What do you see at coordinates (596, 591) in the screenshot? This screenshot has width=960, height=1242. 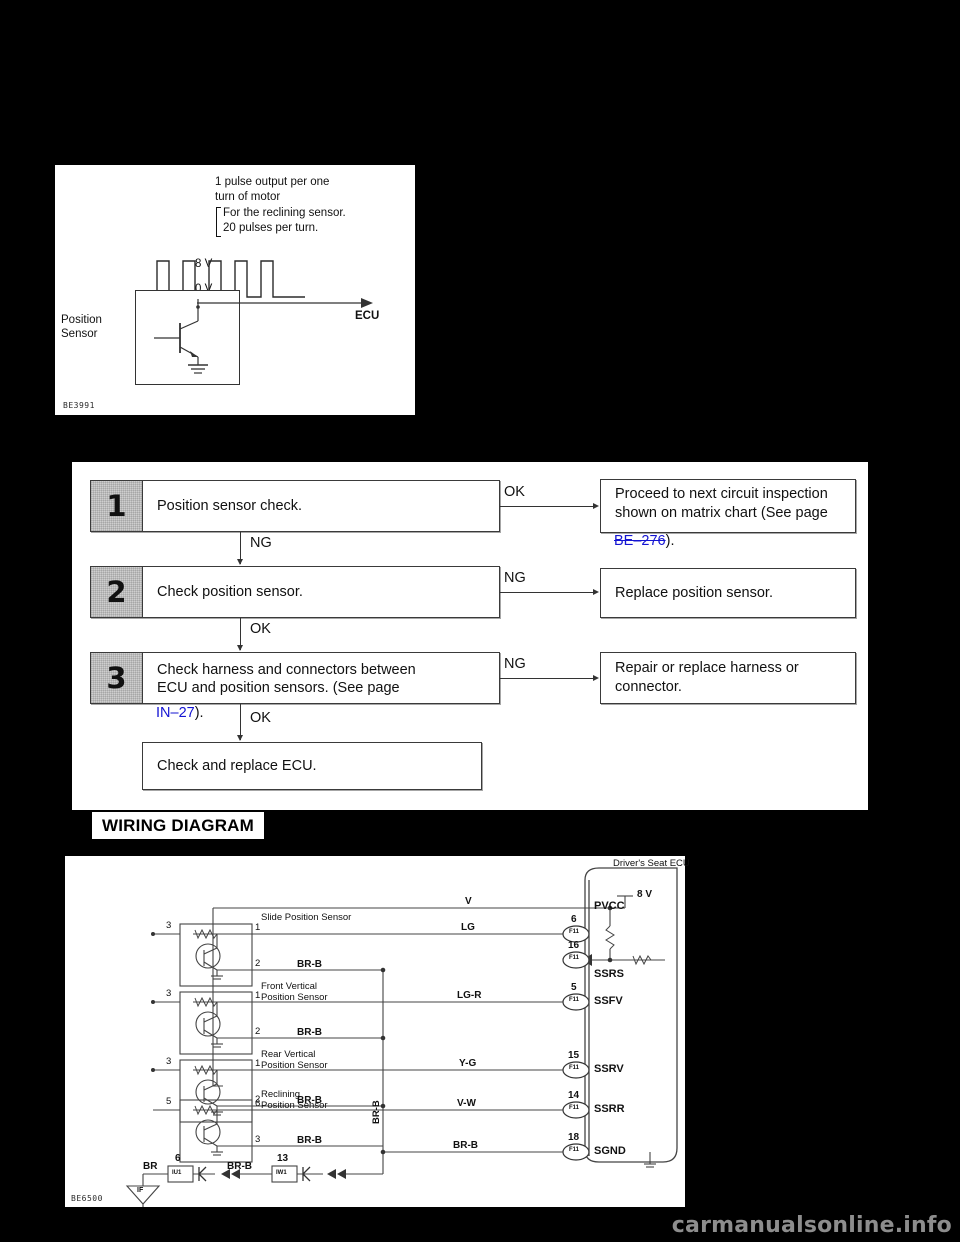 I see `flow-arrow-2-ng-icon` at bounding box center [596, 591].